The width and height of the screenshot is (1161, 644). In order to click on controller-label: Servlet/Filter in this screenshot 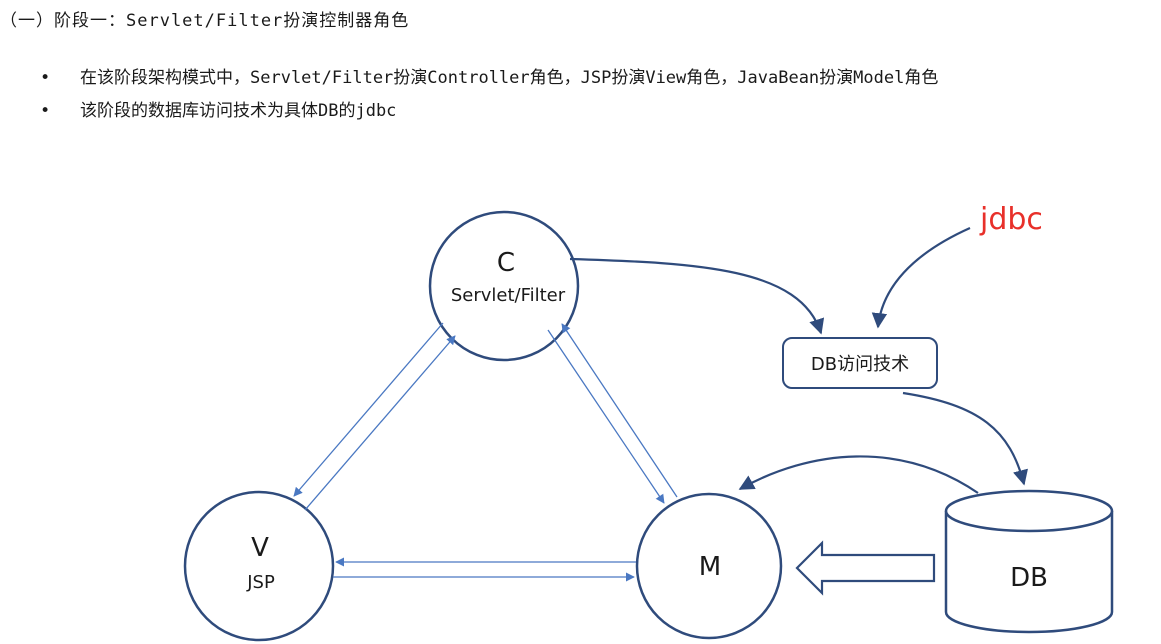, I will do `click(508, 295)`.